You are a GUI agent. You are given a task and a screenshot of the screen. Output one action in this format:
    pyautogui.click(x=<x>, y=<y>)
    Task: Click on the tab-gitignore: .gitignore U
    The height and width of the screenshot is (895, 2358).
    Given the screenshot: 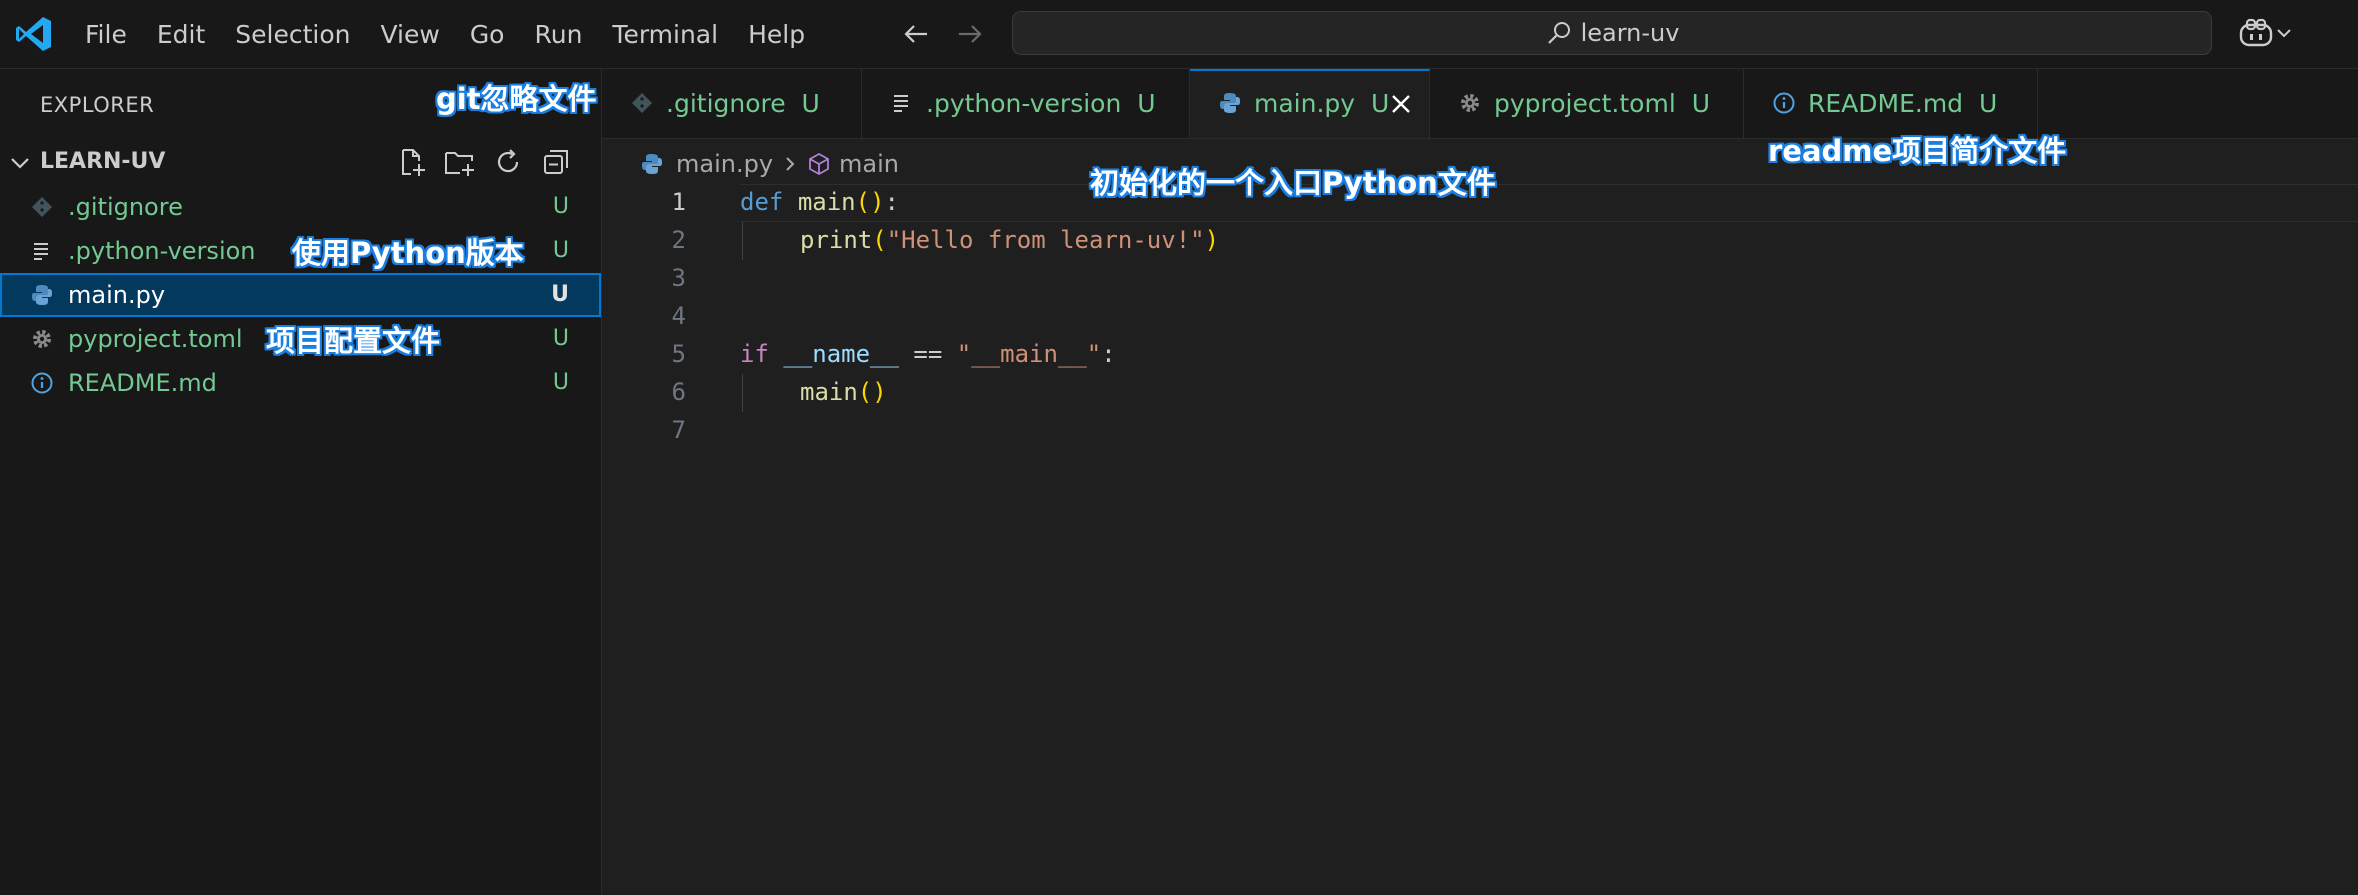 What is the action you would take?
    pyautogui.click(x=732, y=103)
    